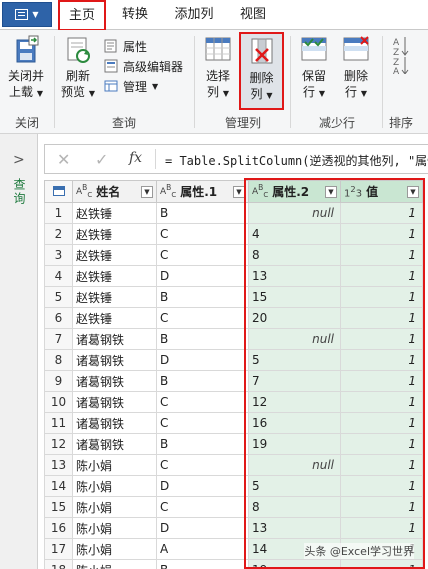 This screenshot has height=569, width=428. Describe the element at coordinates (356, 71) in the screenshot. I see `remove-rows-button: 删除 行 ▼` at that location.